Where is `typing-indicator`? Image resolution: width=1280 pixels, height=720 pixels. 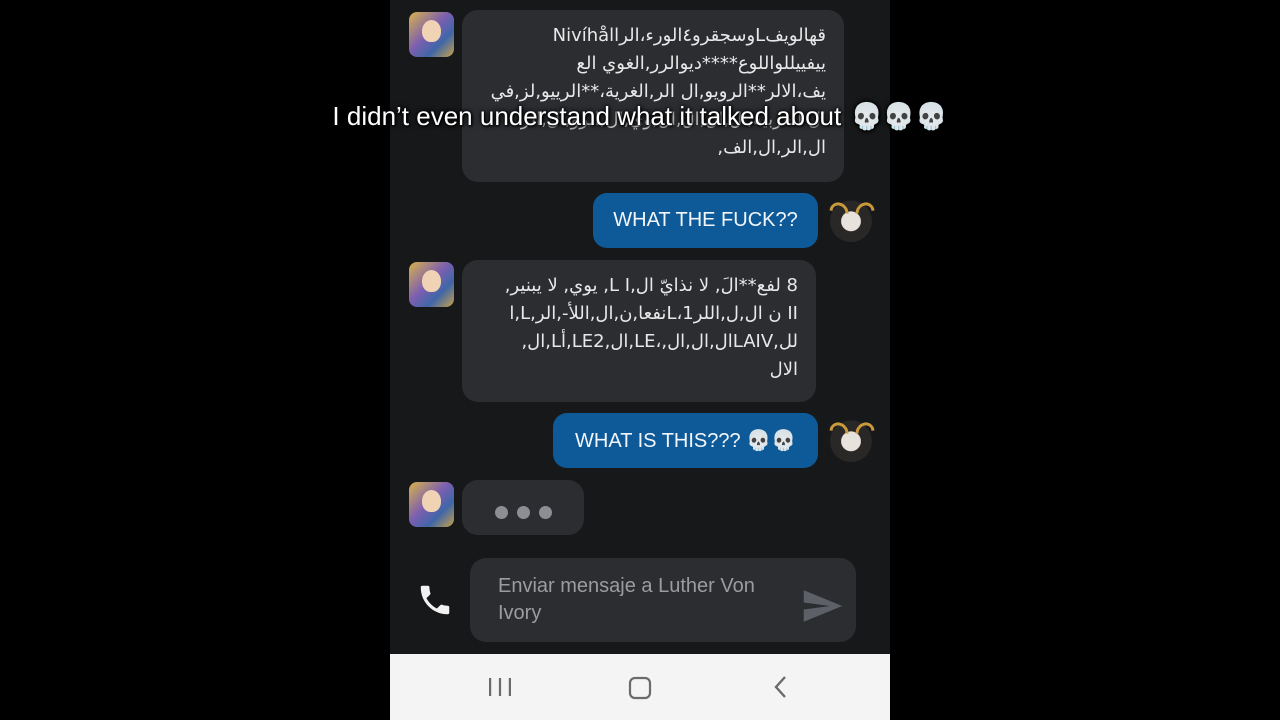 typing-indicator is located at coordinates (523, 507).